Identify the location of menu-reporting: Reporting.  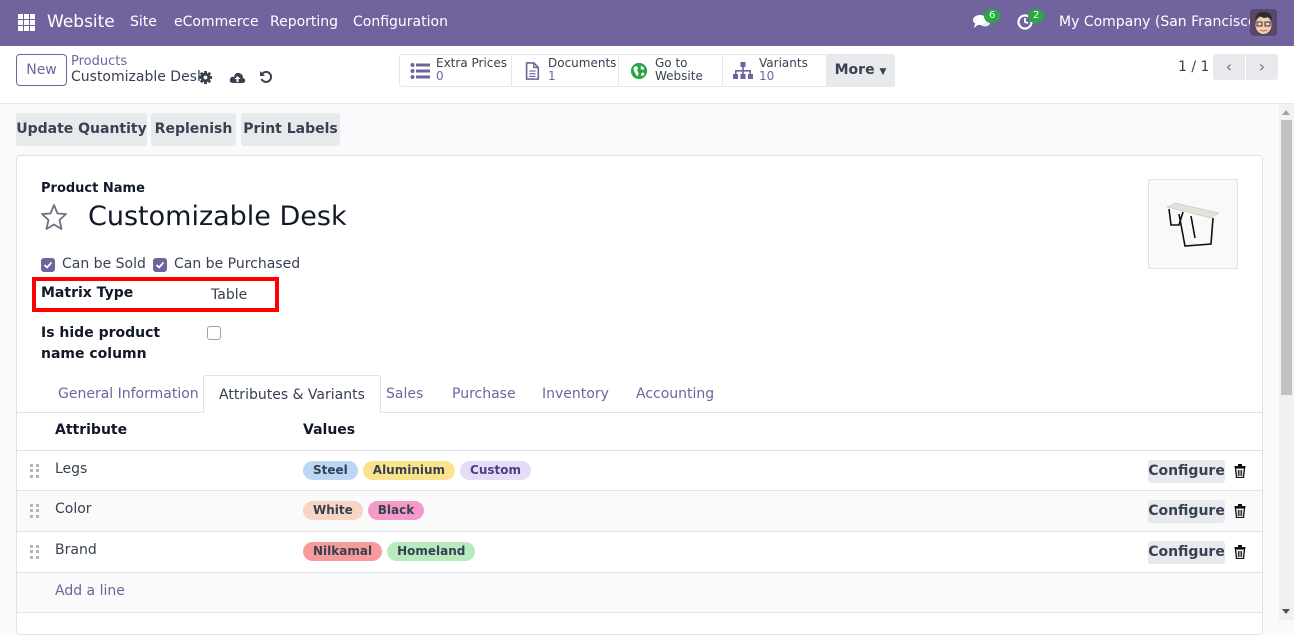
(304, 22).